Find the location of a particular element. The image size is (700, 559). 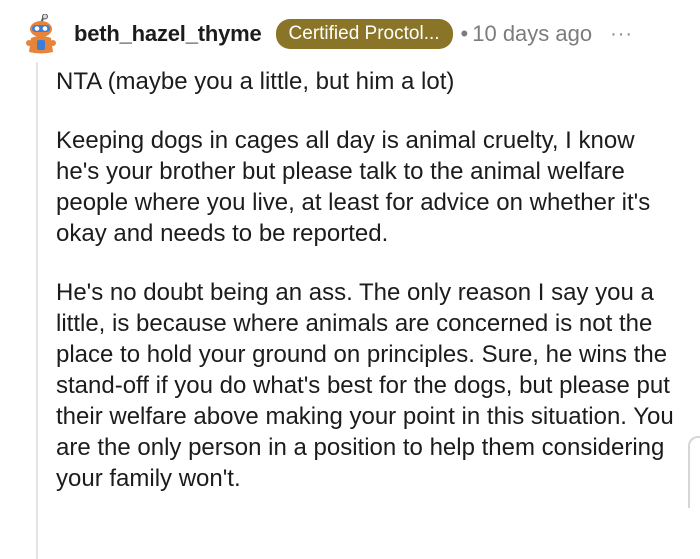

thread-line is located at coordinates (37, 310).